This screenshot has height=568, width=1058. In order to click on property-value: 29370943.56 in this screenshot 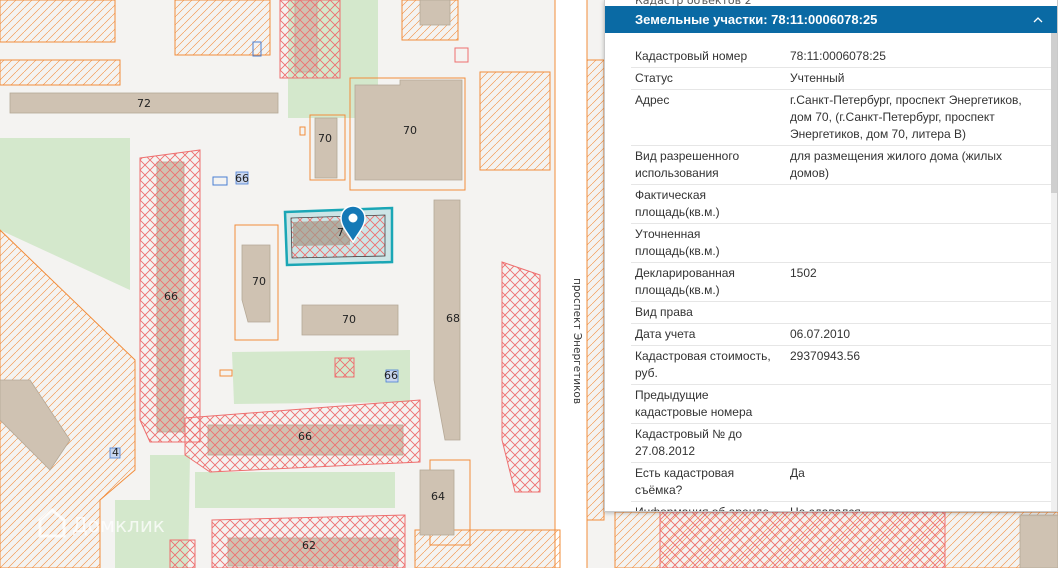, I will do `click(825, 356)`.